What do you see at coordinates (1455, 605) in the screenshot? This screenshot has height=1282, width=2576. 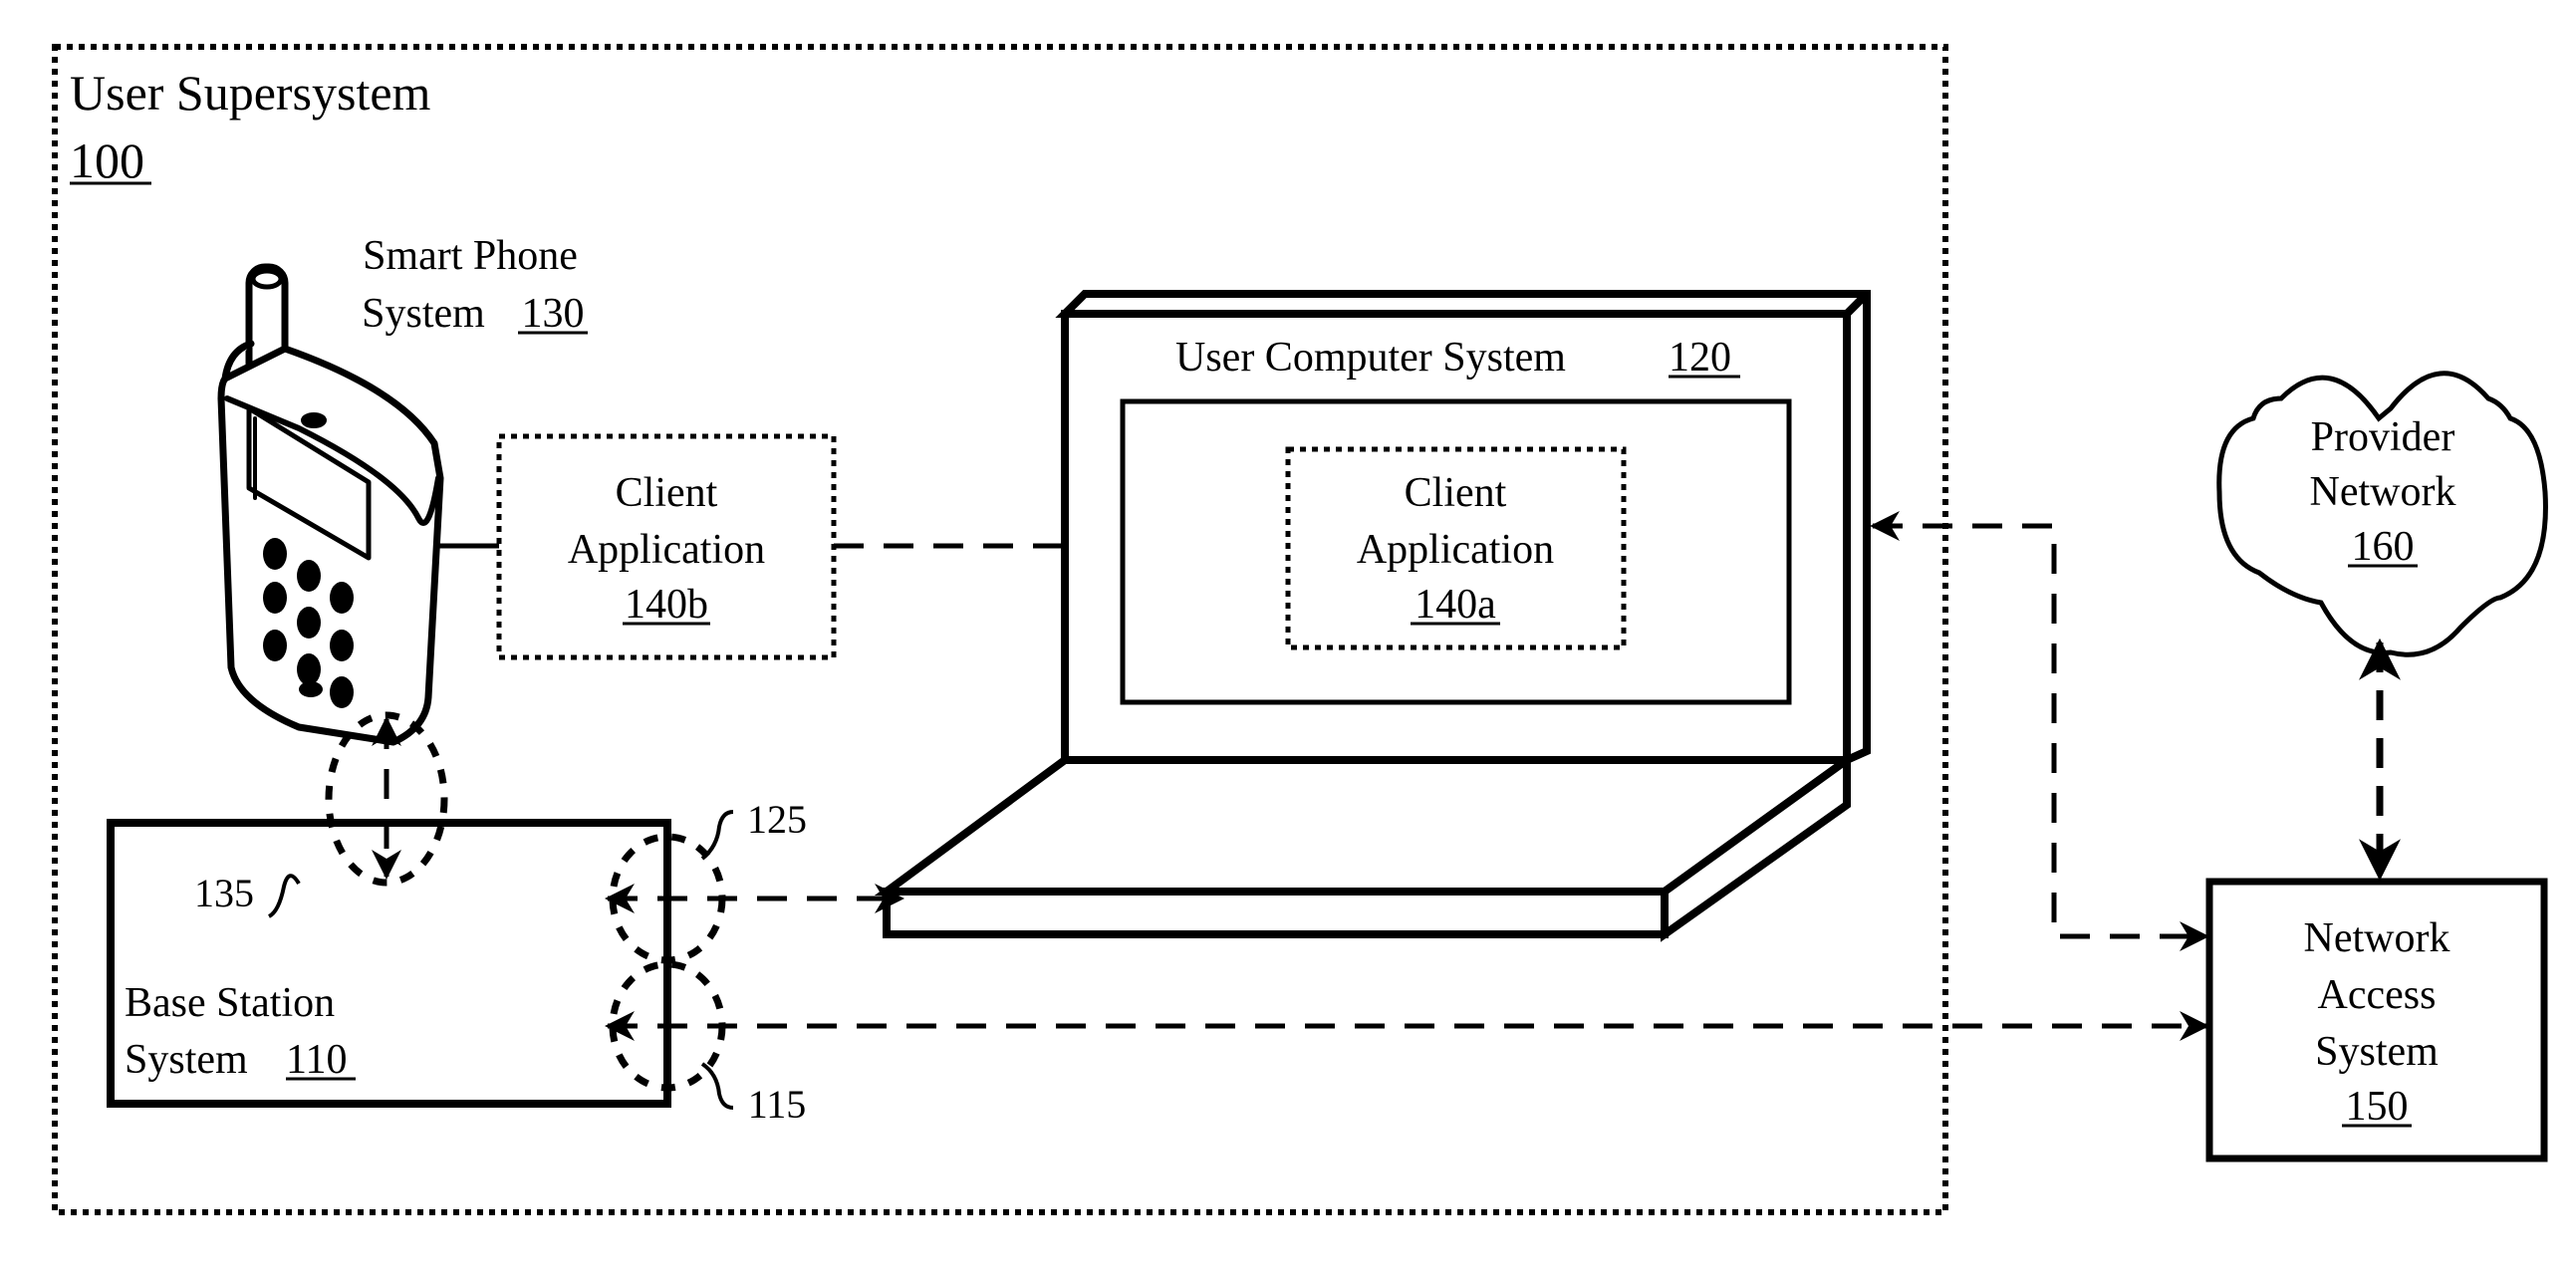 I see `client-app-a-ref: 140a` at bounding box center [1455, 605].